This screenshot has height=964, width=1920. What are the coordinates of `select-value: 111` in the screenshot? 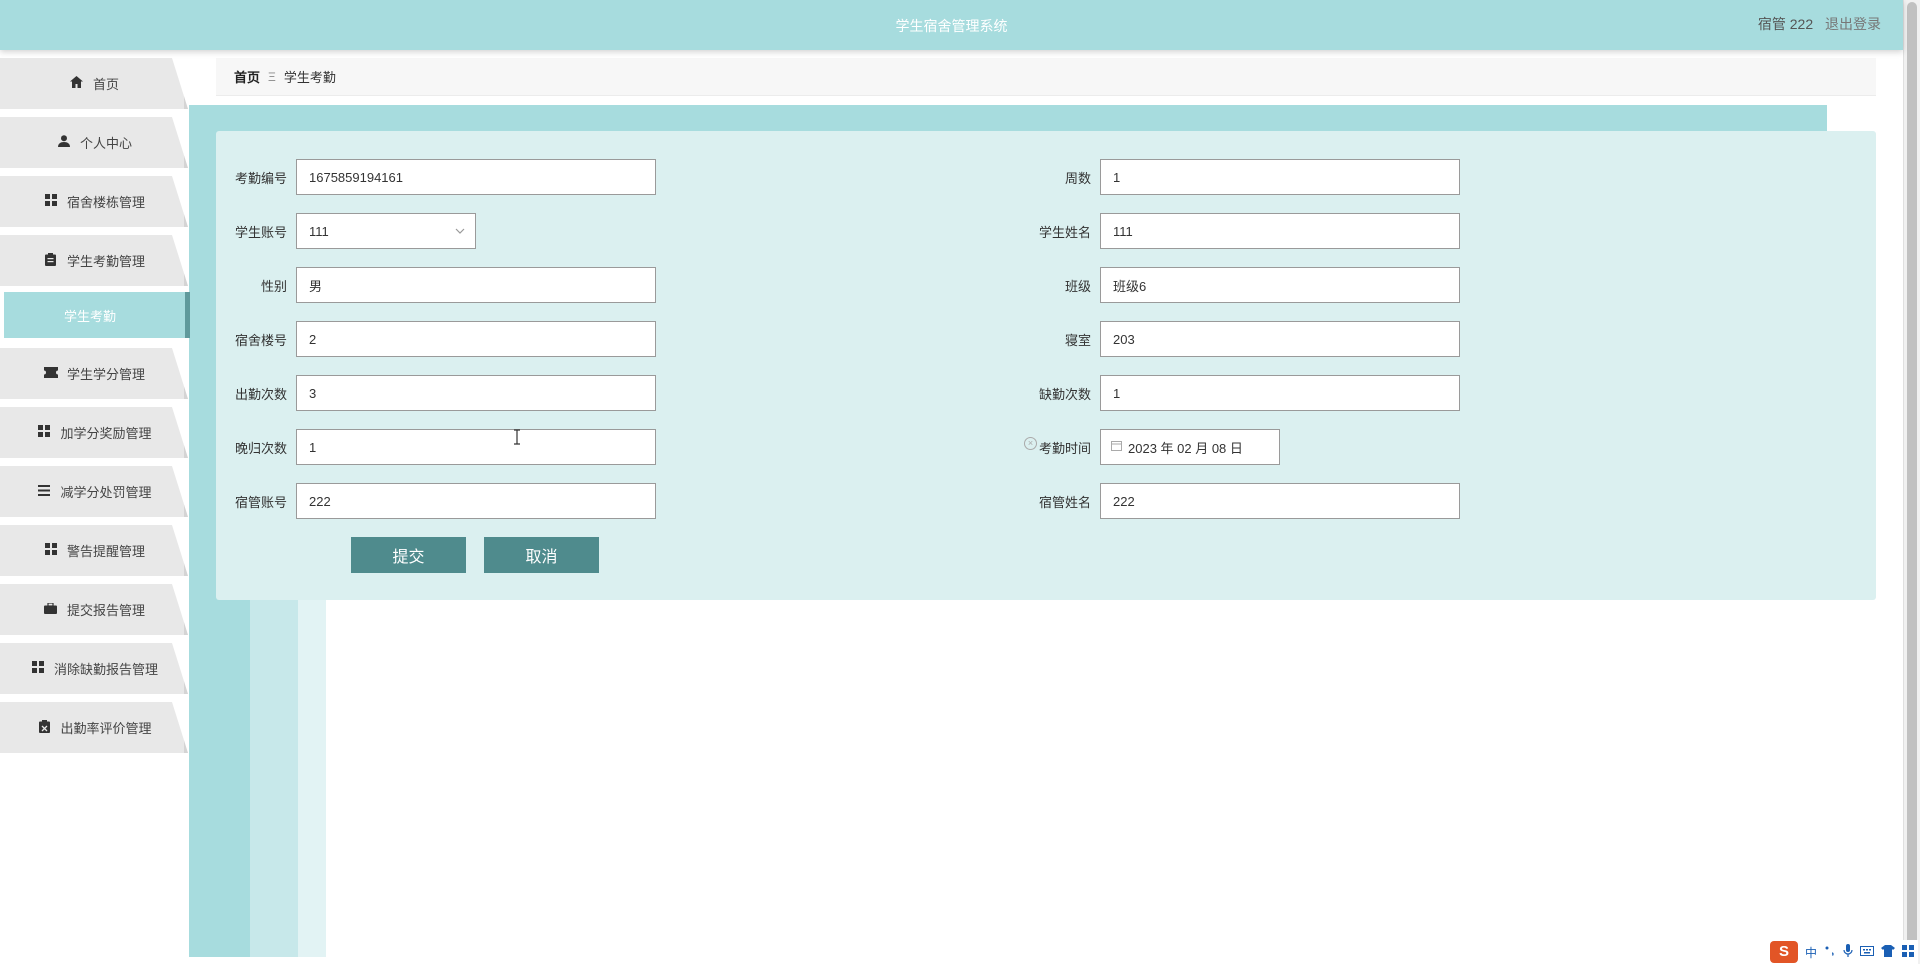 It's located at (319, 231).